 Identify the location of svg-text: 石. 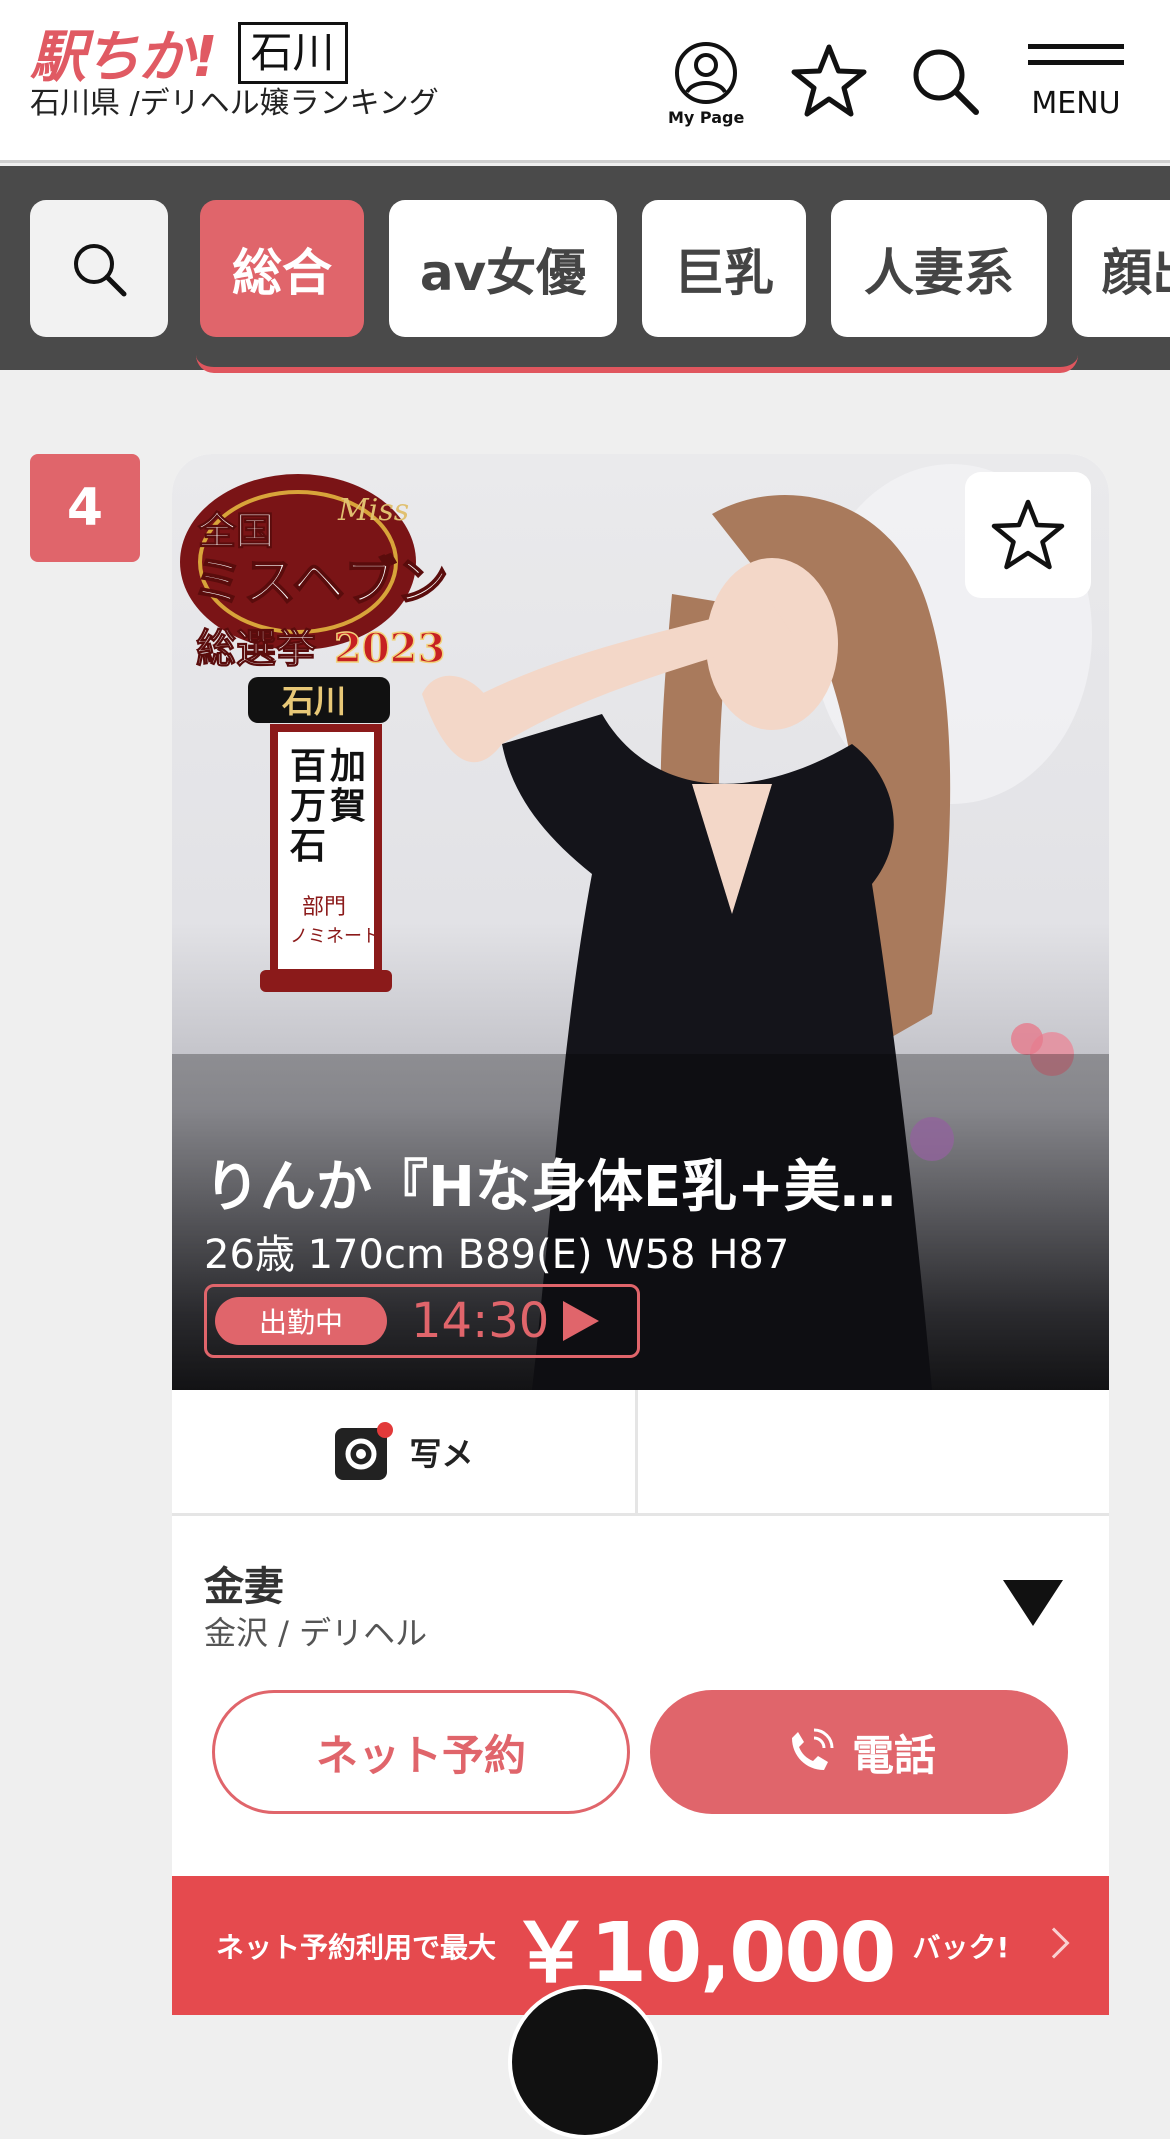
(308, 846).